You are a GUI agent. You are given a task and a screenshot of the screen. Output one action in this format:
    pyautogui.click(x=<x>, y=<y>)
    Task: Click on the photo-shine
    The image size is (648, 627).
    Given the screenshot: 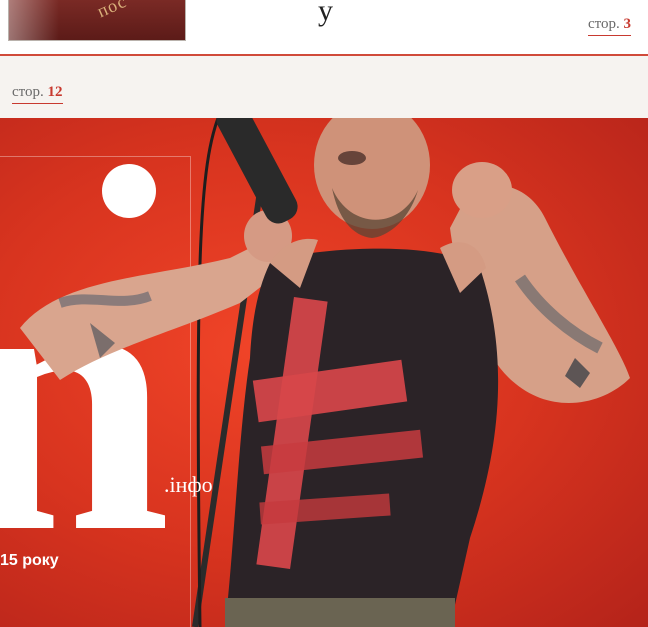 What is the action you would take?
    pyautogui.click(x=34, y=20)
    